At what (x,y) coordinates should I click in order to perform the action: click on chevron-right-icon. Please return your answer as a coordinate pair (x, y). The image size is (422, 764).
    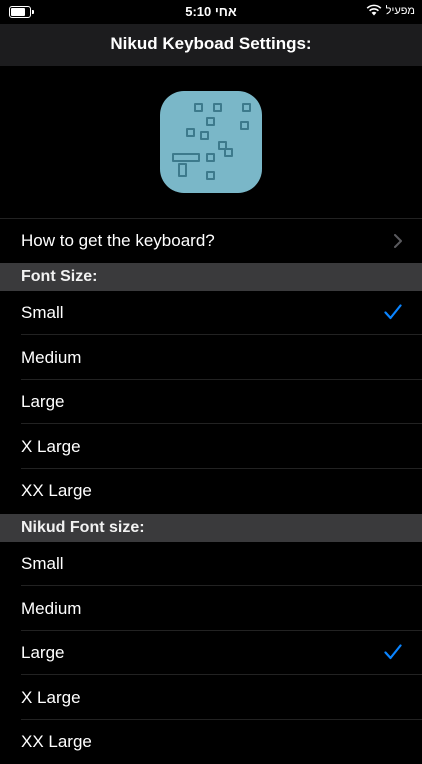
    Looking at the image, I should click on (398, 241).